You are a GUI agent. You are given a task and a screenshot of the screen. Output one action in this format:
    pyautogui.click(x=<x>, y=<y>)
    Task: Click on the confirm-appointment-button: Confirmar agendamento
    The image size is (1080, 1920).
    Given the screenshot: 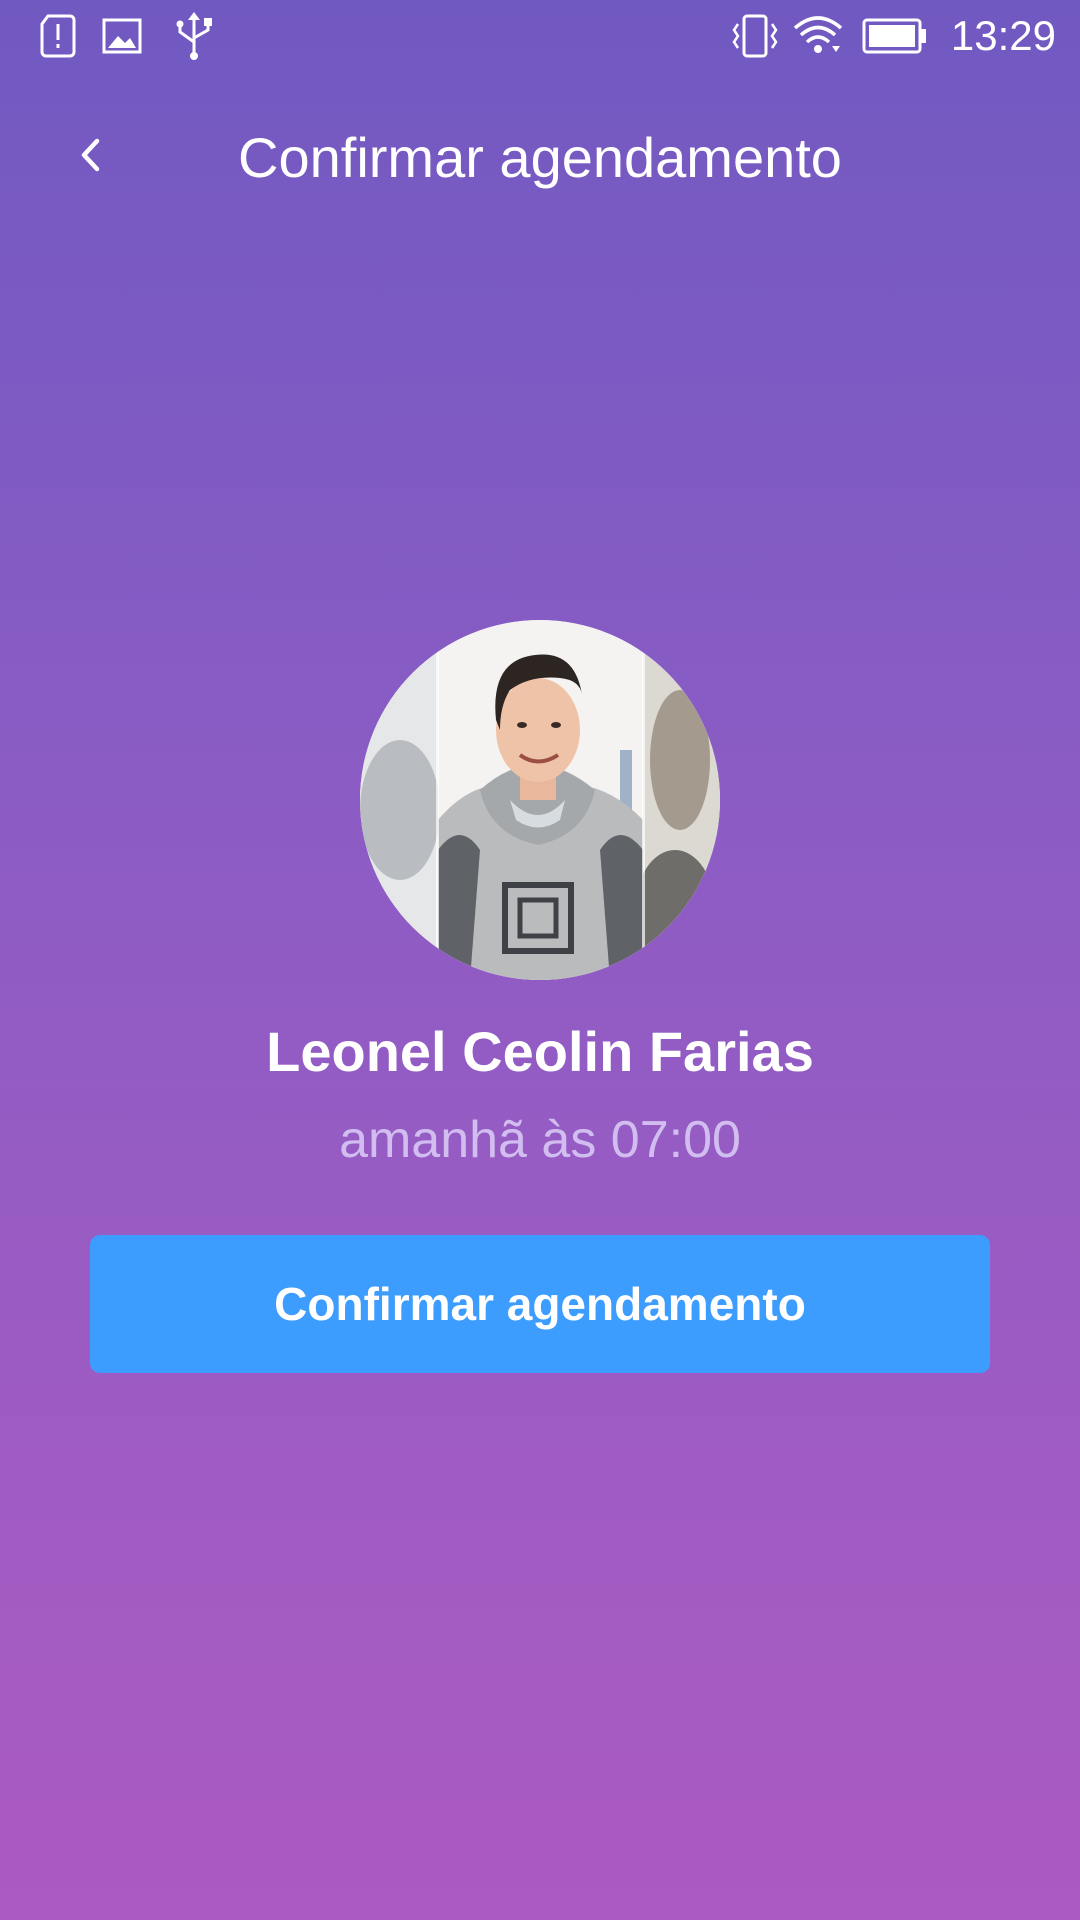 What is the action you would take?
    pyautogui.click(x=540, y=1304)
    